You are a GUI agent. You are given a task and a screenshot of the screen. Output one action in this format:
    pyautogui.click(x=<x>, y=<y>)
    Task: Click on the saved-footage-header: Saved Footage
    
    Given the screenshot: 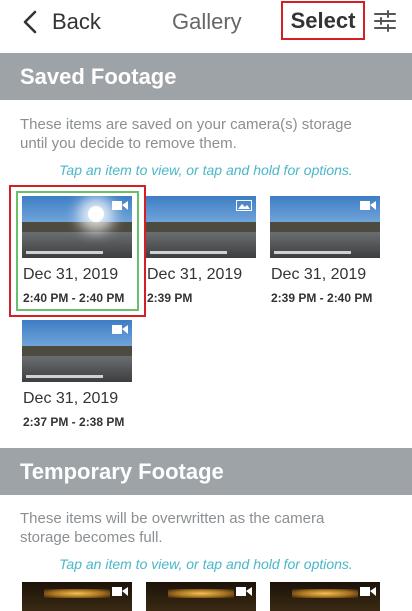 What is the action you would take?
    pyautogui.click(x=206, y=76)
    